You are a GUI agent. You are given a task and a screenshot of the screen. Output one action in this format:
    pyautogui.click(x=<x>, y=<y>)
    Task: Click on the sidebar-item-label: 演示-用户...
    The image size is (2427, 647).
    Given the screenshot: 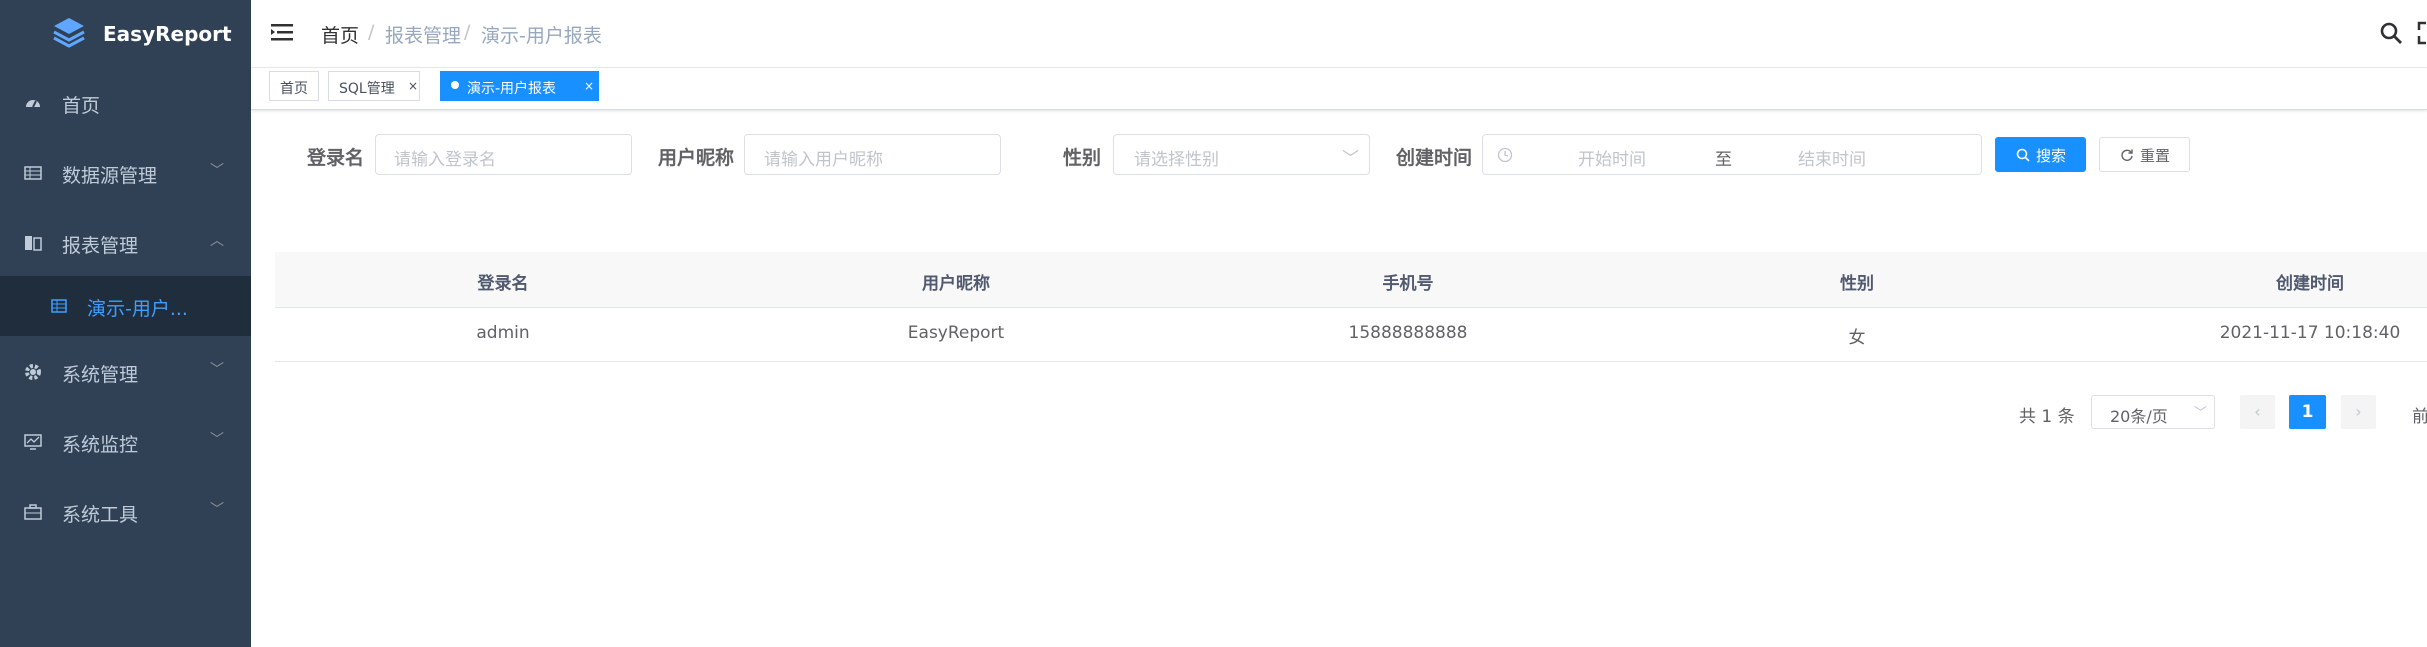 What is the action you would take?
    pyautogui.click(x=137, y=309)
    